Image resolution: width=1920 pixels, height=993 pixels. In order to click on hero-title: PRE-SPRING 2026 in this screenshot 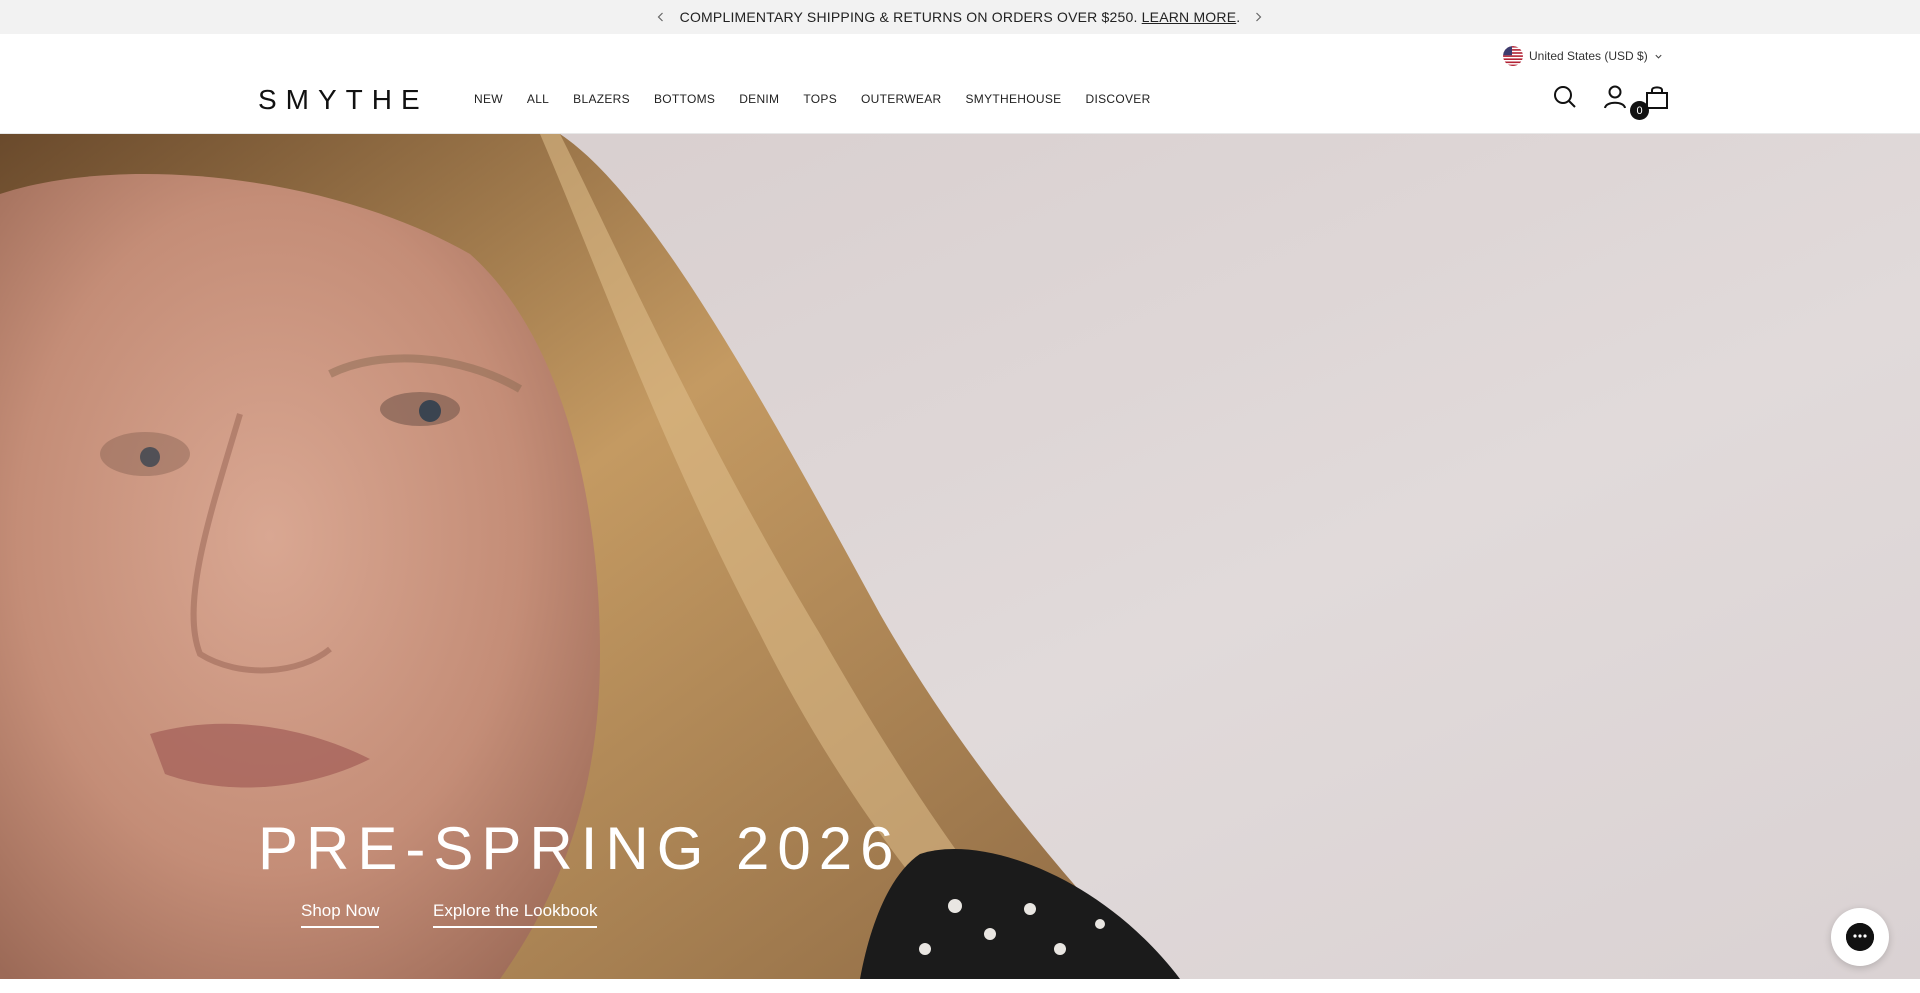, I will do `click(580, 848)`.